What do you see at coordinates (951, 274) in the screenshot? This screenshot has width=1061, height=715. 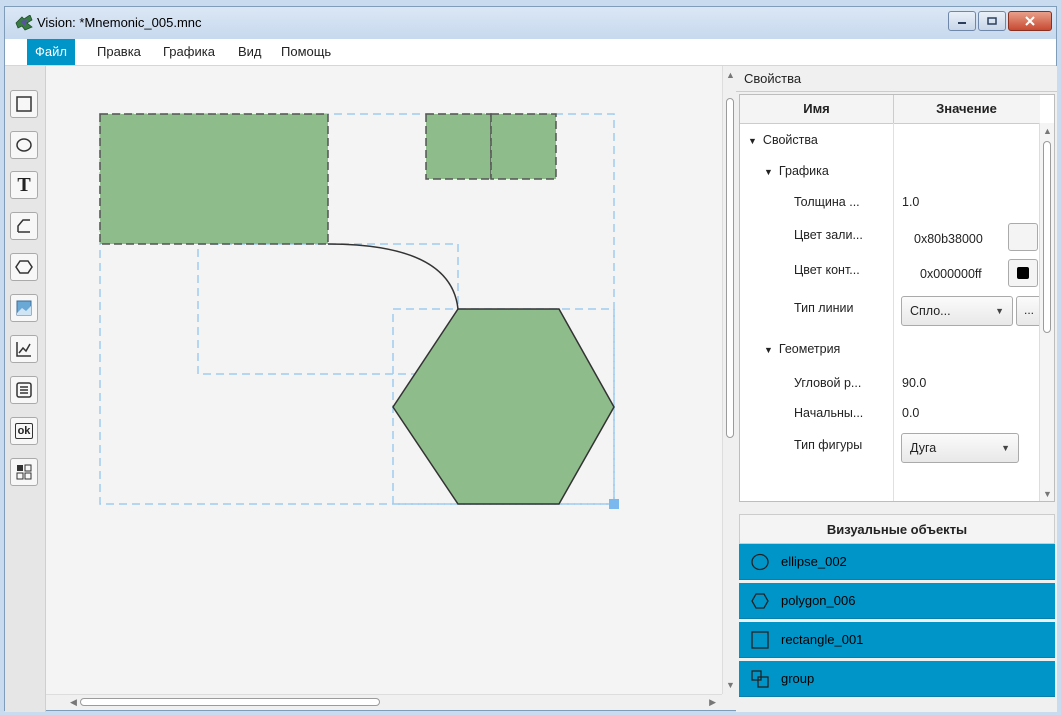 I see `stroke-color-value: 0x000000ff` at bounding box center [951, 274].